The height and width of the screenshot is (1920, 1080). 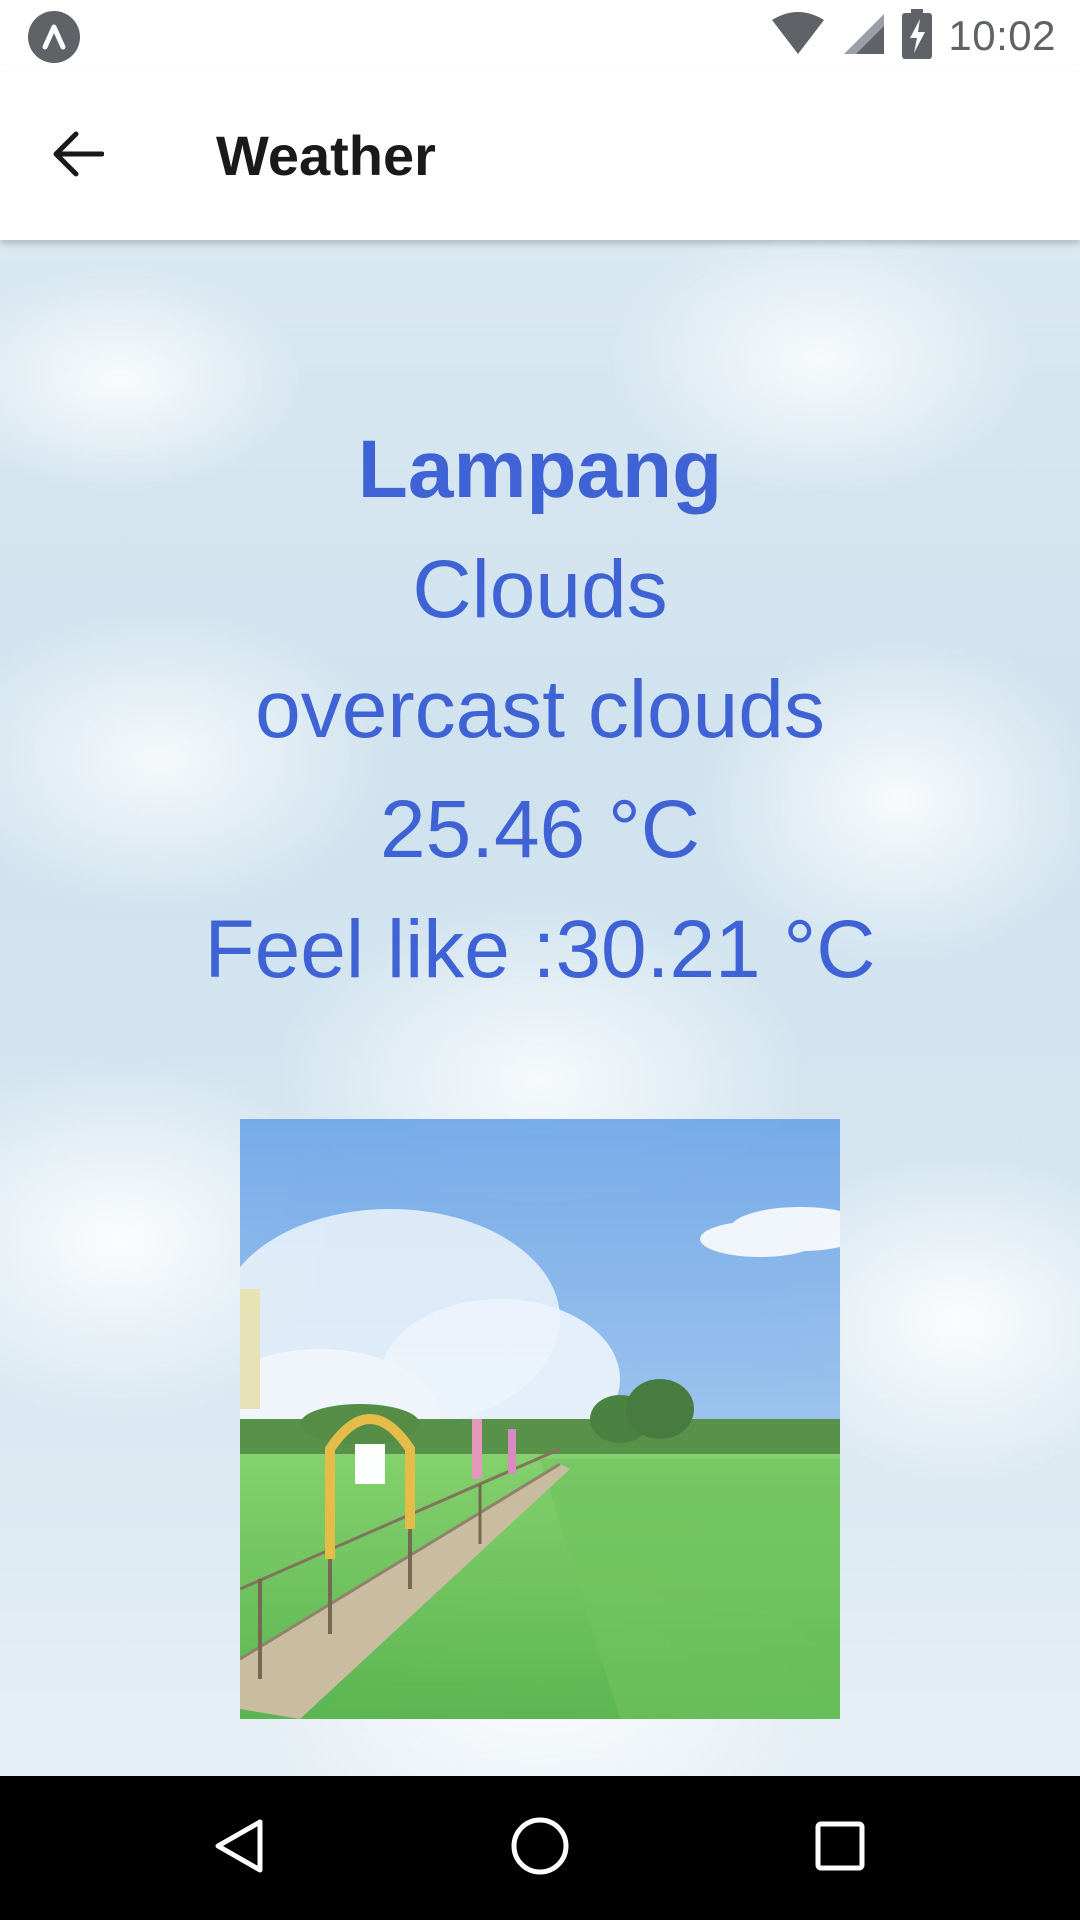 I want to click on weather-description: overcast clouds, so click(x=540, y=709).